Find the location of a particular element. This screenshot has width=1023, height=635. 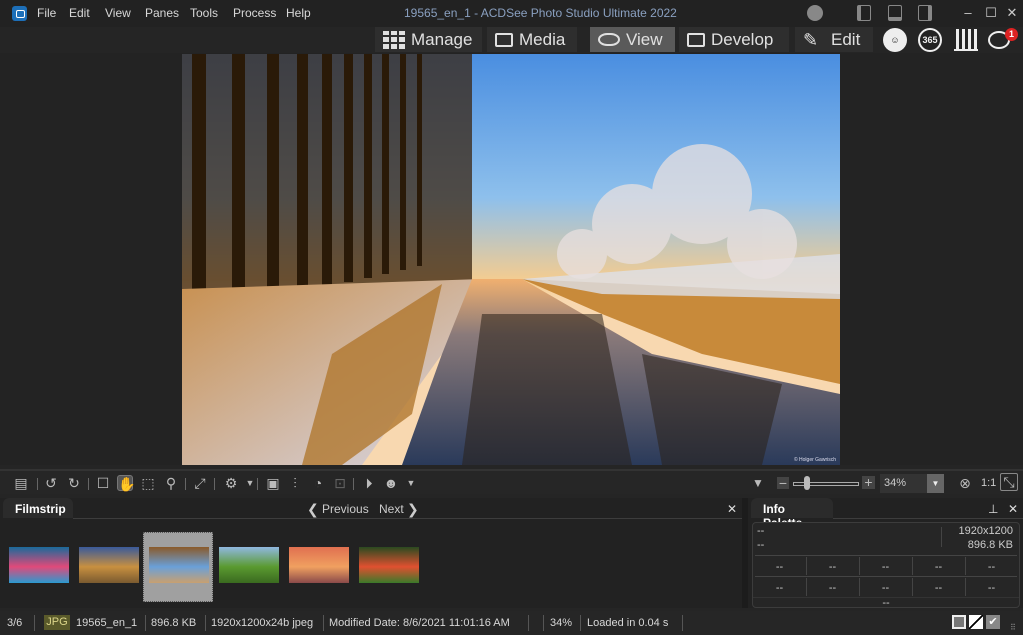

mode-view-button: View is located at coordinates (632, 39).